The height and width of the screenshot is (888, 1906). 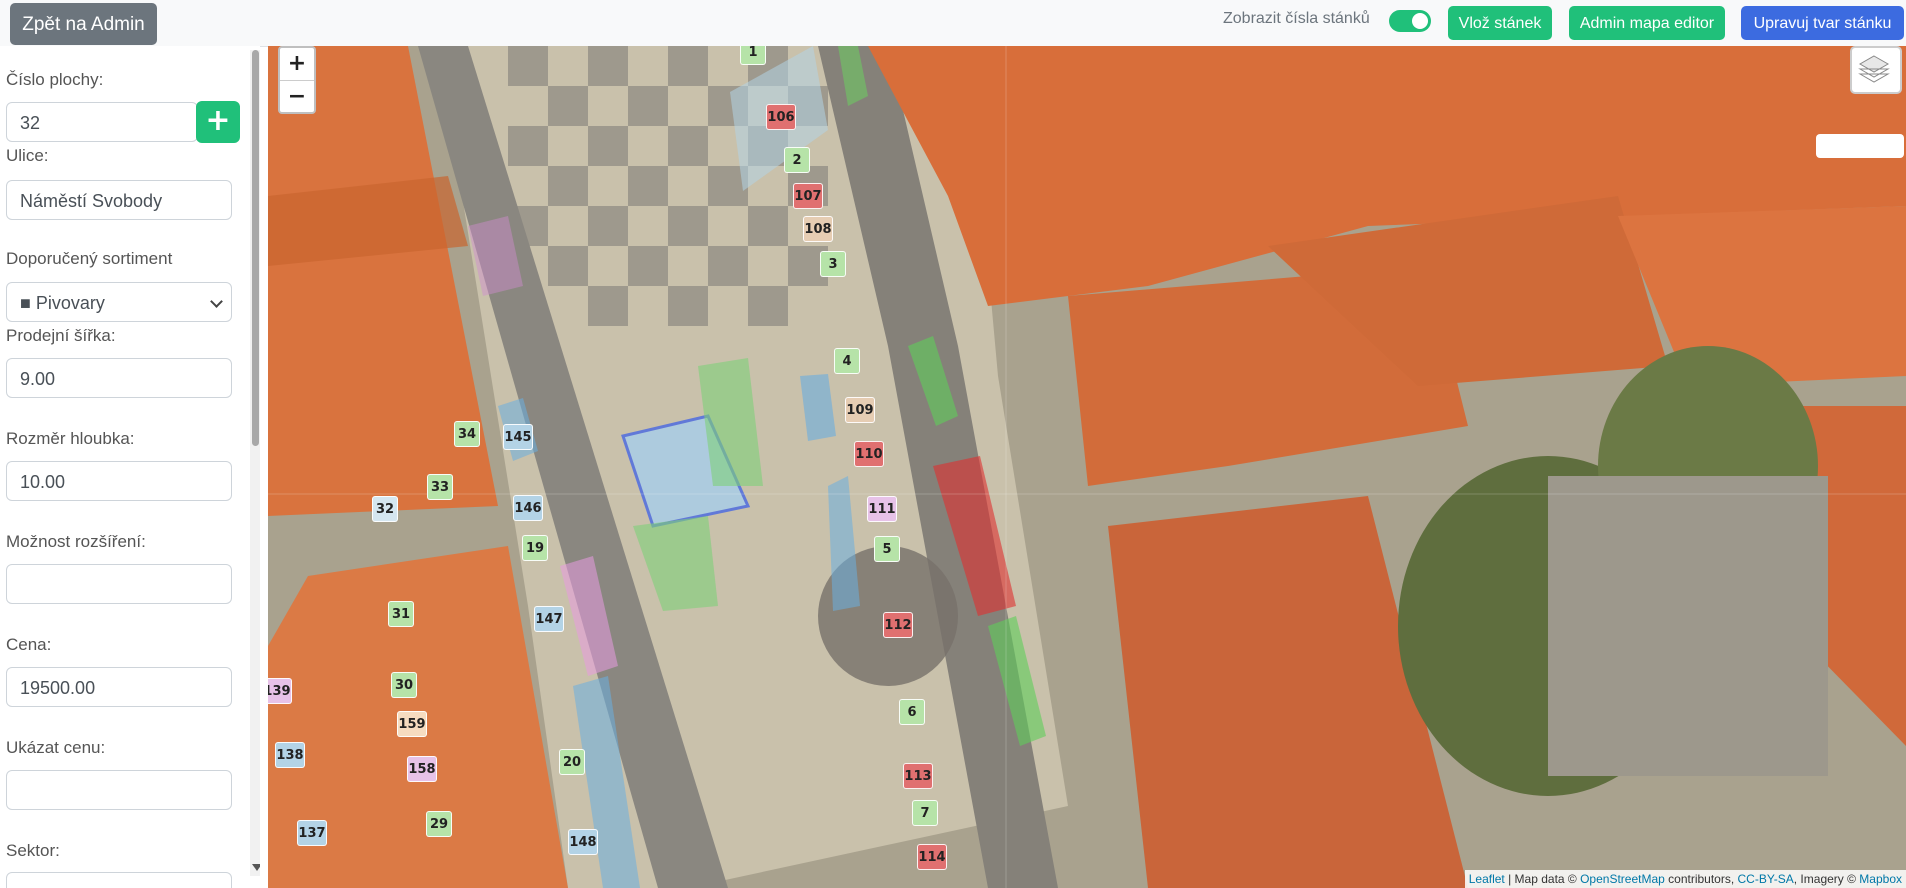 What do you see at coordinates (518, 437) in the screenshot?
I see `stall-marker-145: 145` at bounding box center [518, 437].